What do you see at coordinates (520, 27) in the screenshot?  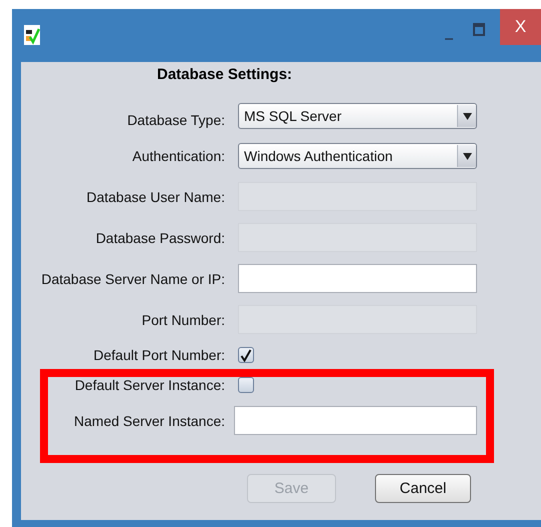 I see `close-button: X` at bounding box center [520, 27].